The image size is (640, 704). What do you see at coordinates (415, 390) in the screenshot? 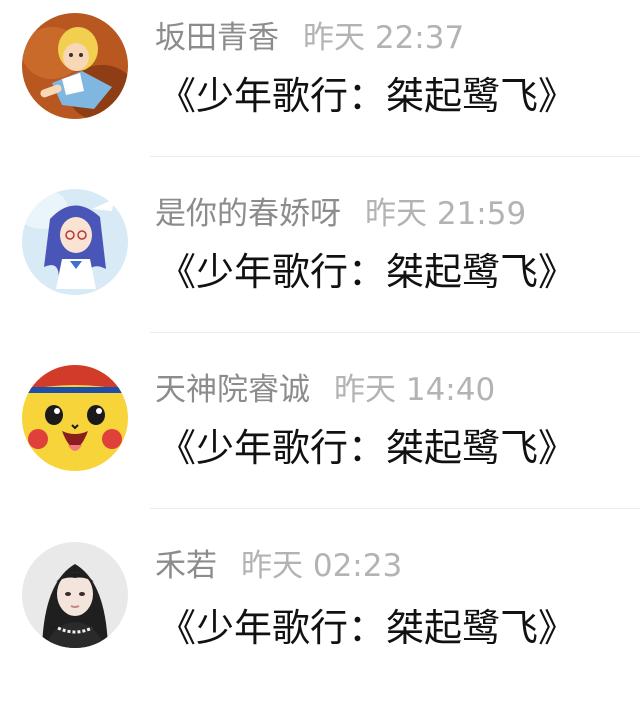
I see `timestamp: 昨天 14:40` at bounding box center [415, 390].